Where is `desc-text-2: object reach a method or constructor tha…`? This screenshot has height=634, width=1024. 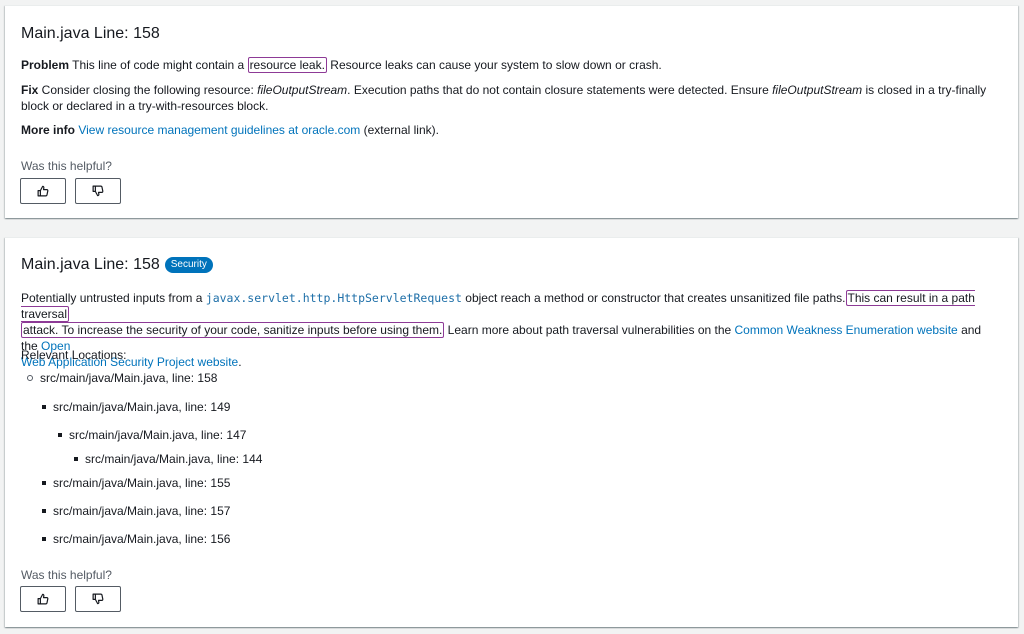
desc-text-2: object reach a method or constructor tha… is located at coordinates (653, 298).